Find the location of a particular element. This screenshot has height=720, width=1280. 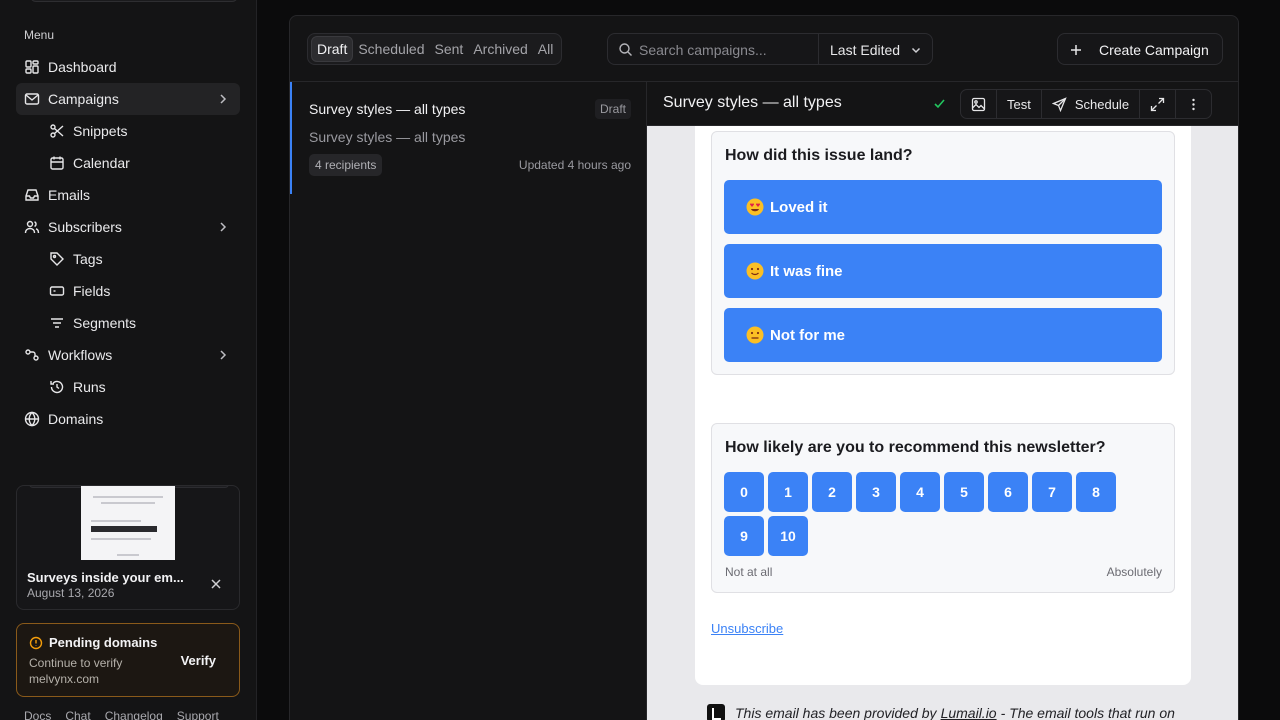

test-label: Test is located at coordinates (1019, 104).